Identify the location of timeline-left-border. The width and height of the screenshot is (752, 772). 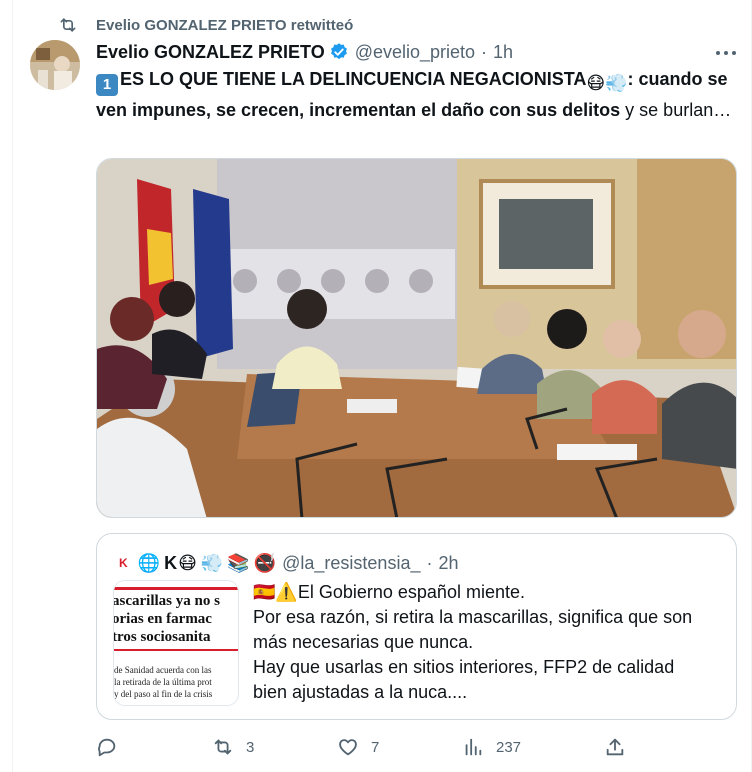
(12, 386).